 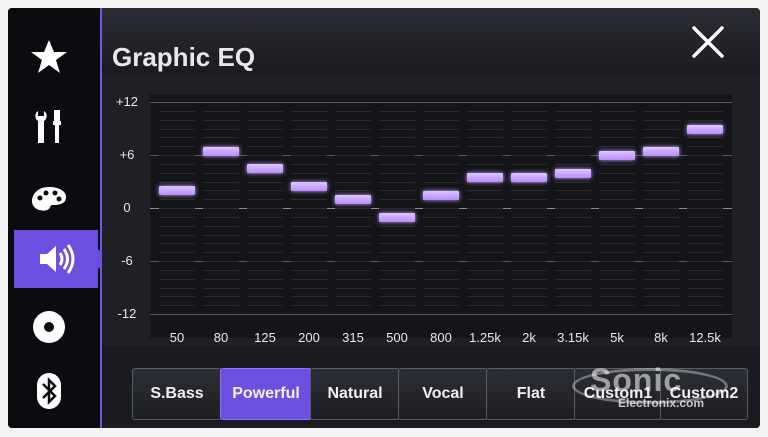 I want to click on eq-band-label: 3.15k, so click(x=573, y=337).